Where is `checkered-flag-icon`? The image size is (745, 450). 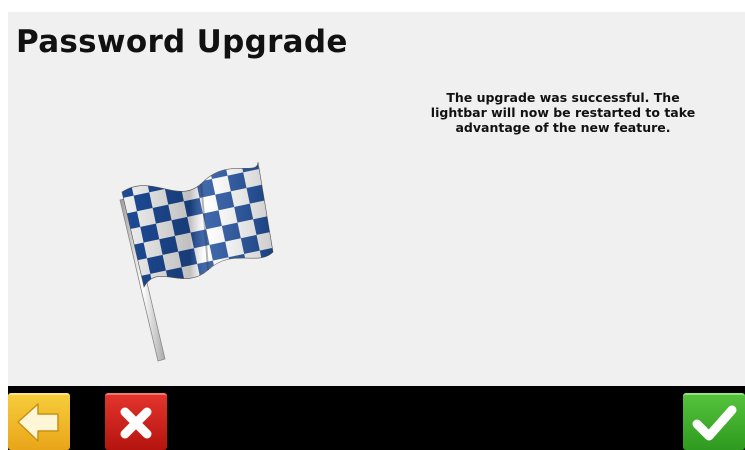 checkered-flag-icon is located at coordinates (195, 259).